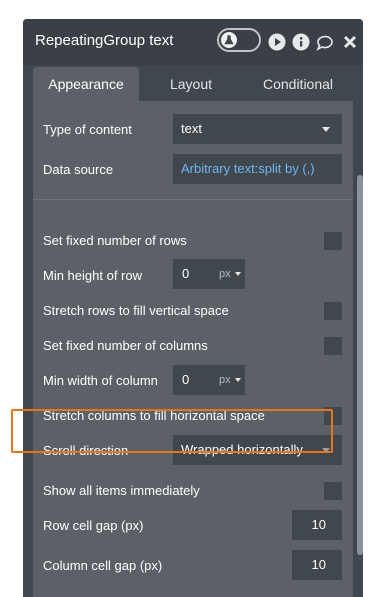 The image size is (384, 597). Describe the element at coordinates (172, 431) in the screenshot. I see `scroll-direction-highlight` at that location.